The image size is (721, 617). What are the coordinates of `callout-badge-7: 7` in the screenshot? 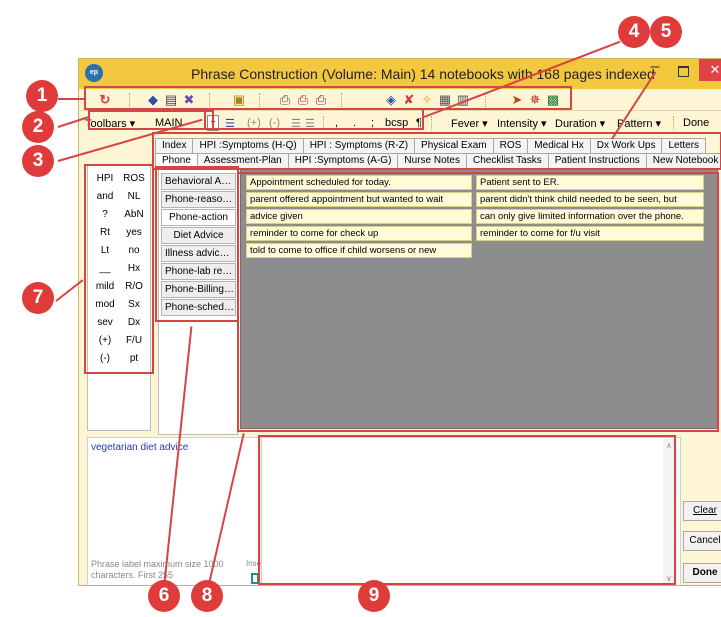 It's located at (38, 298).